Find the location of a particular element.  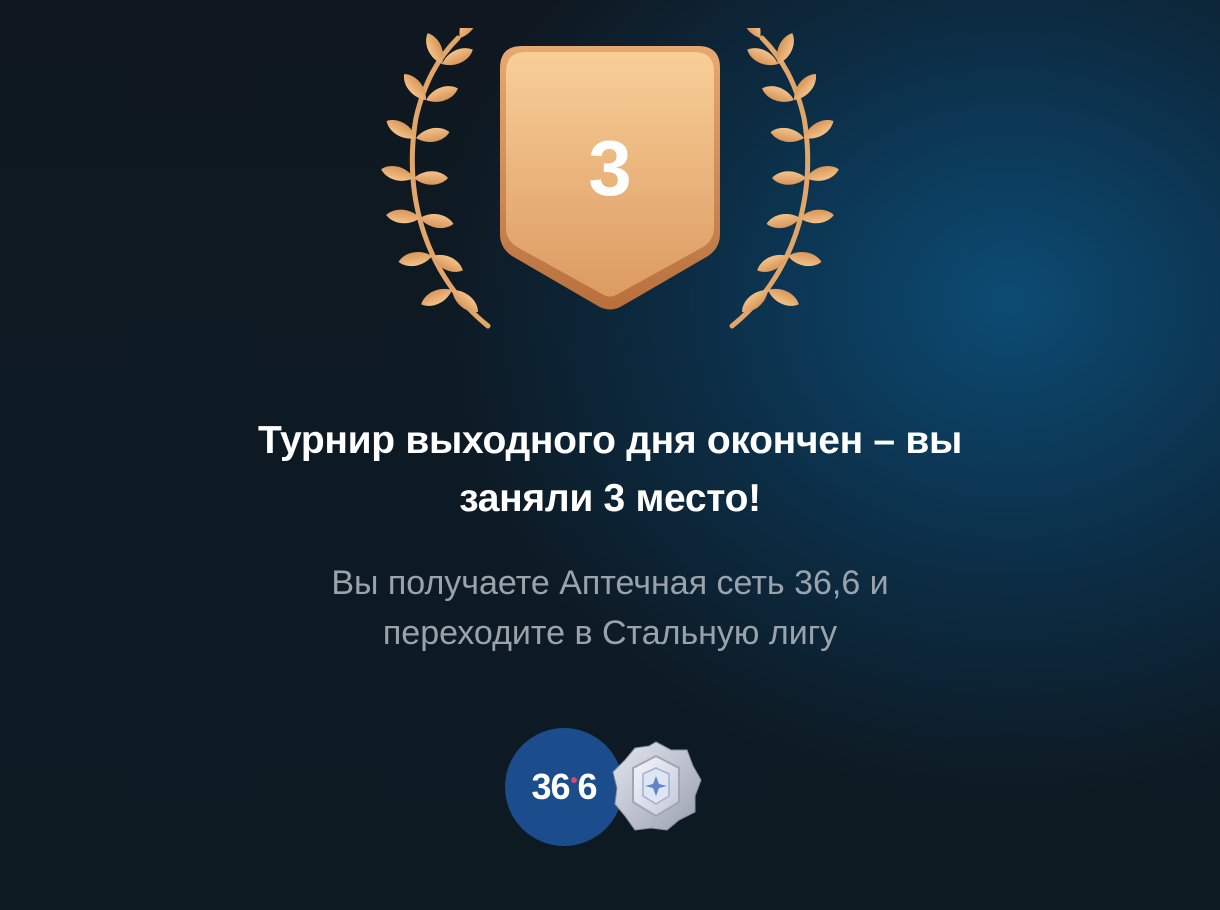

left-laurel-icon is located at coordinates (435, 178).